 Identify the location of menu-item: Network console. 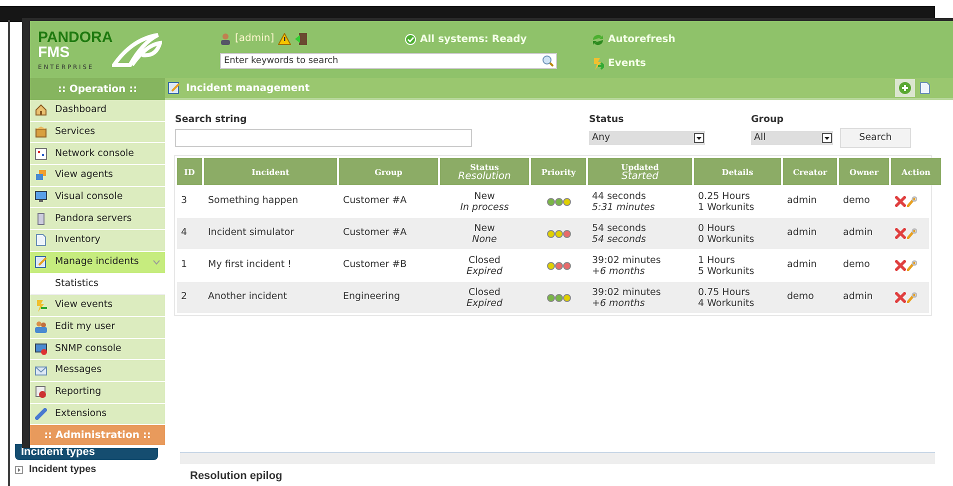
(97, 154).